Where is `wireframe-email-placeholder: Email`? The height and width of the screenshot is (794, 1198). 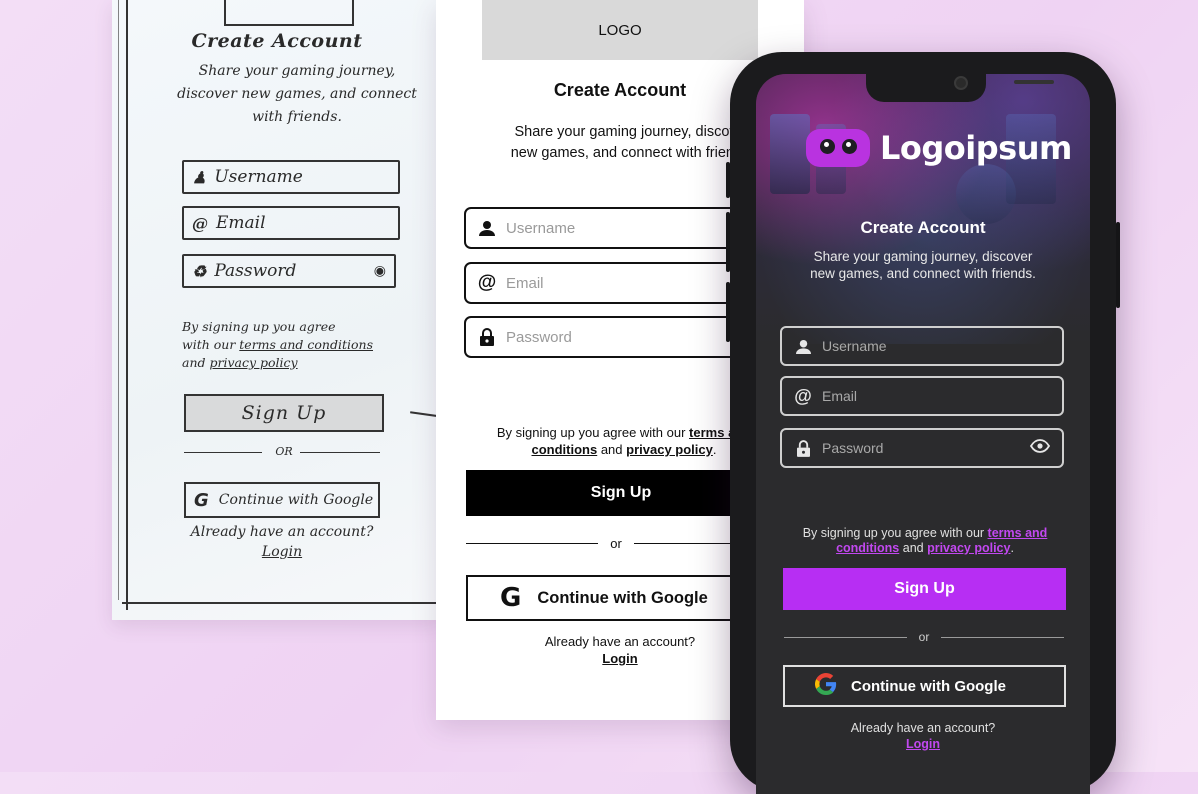 wireframe-email-placeholder: Email is located at coordinates (525, 283).